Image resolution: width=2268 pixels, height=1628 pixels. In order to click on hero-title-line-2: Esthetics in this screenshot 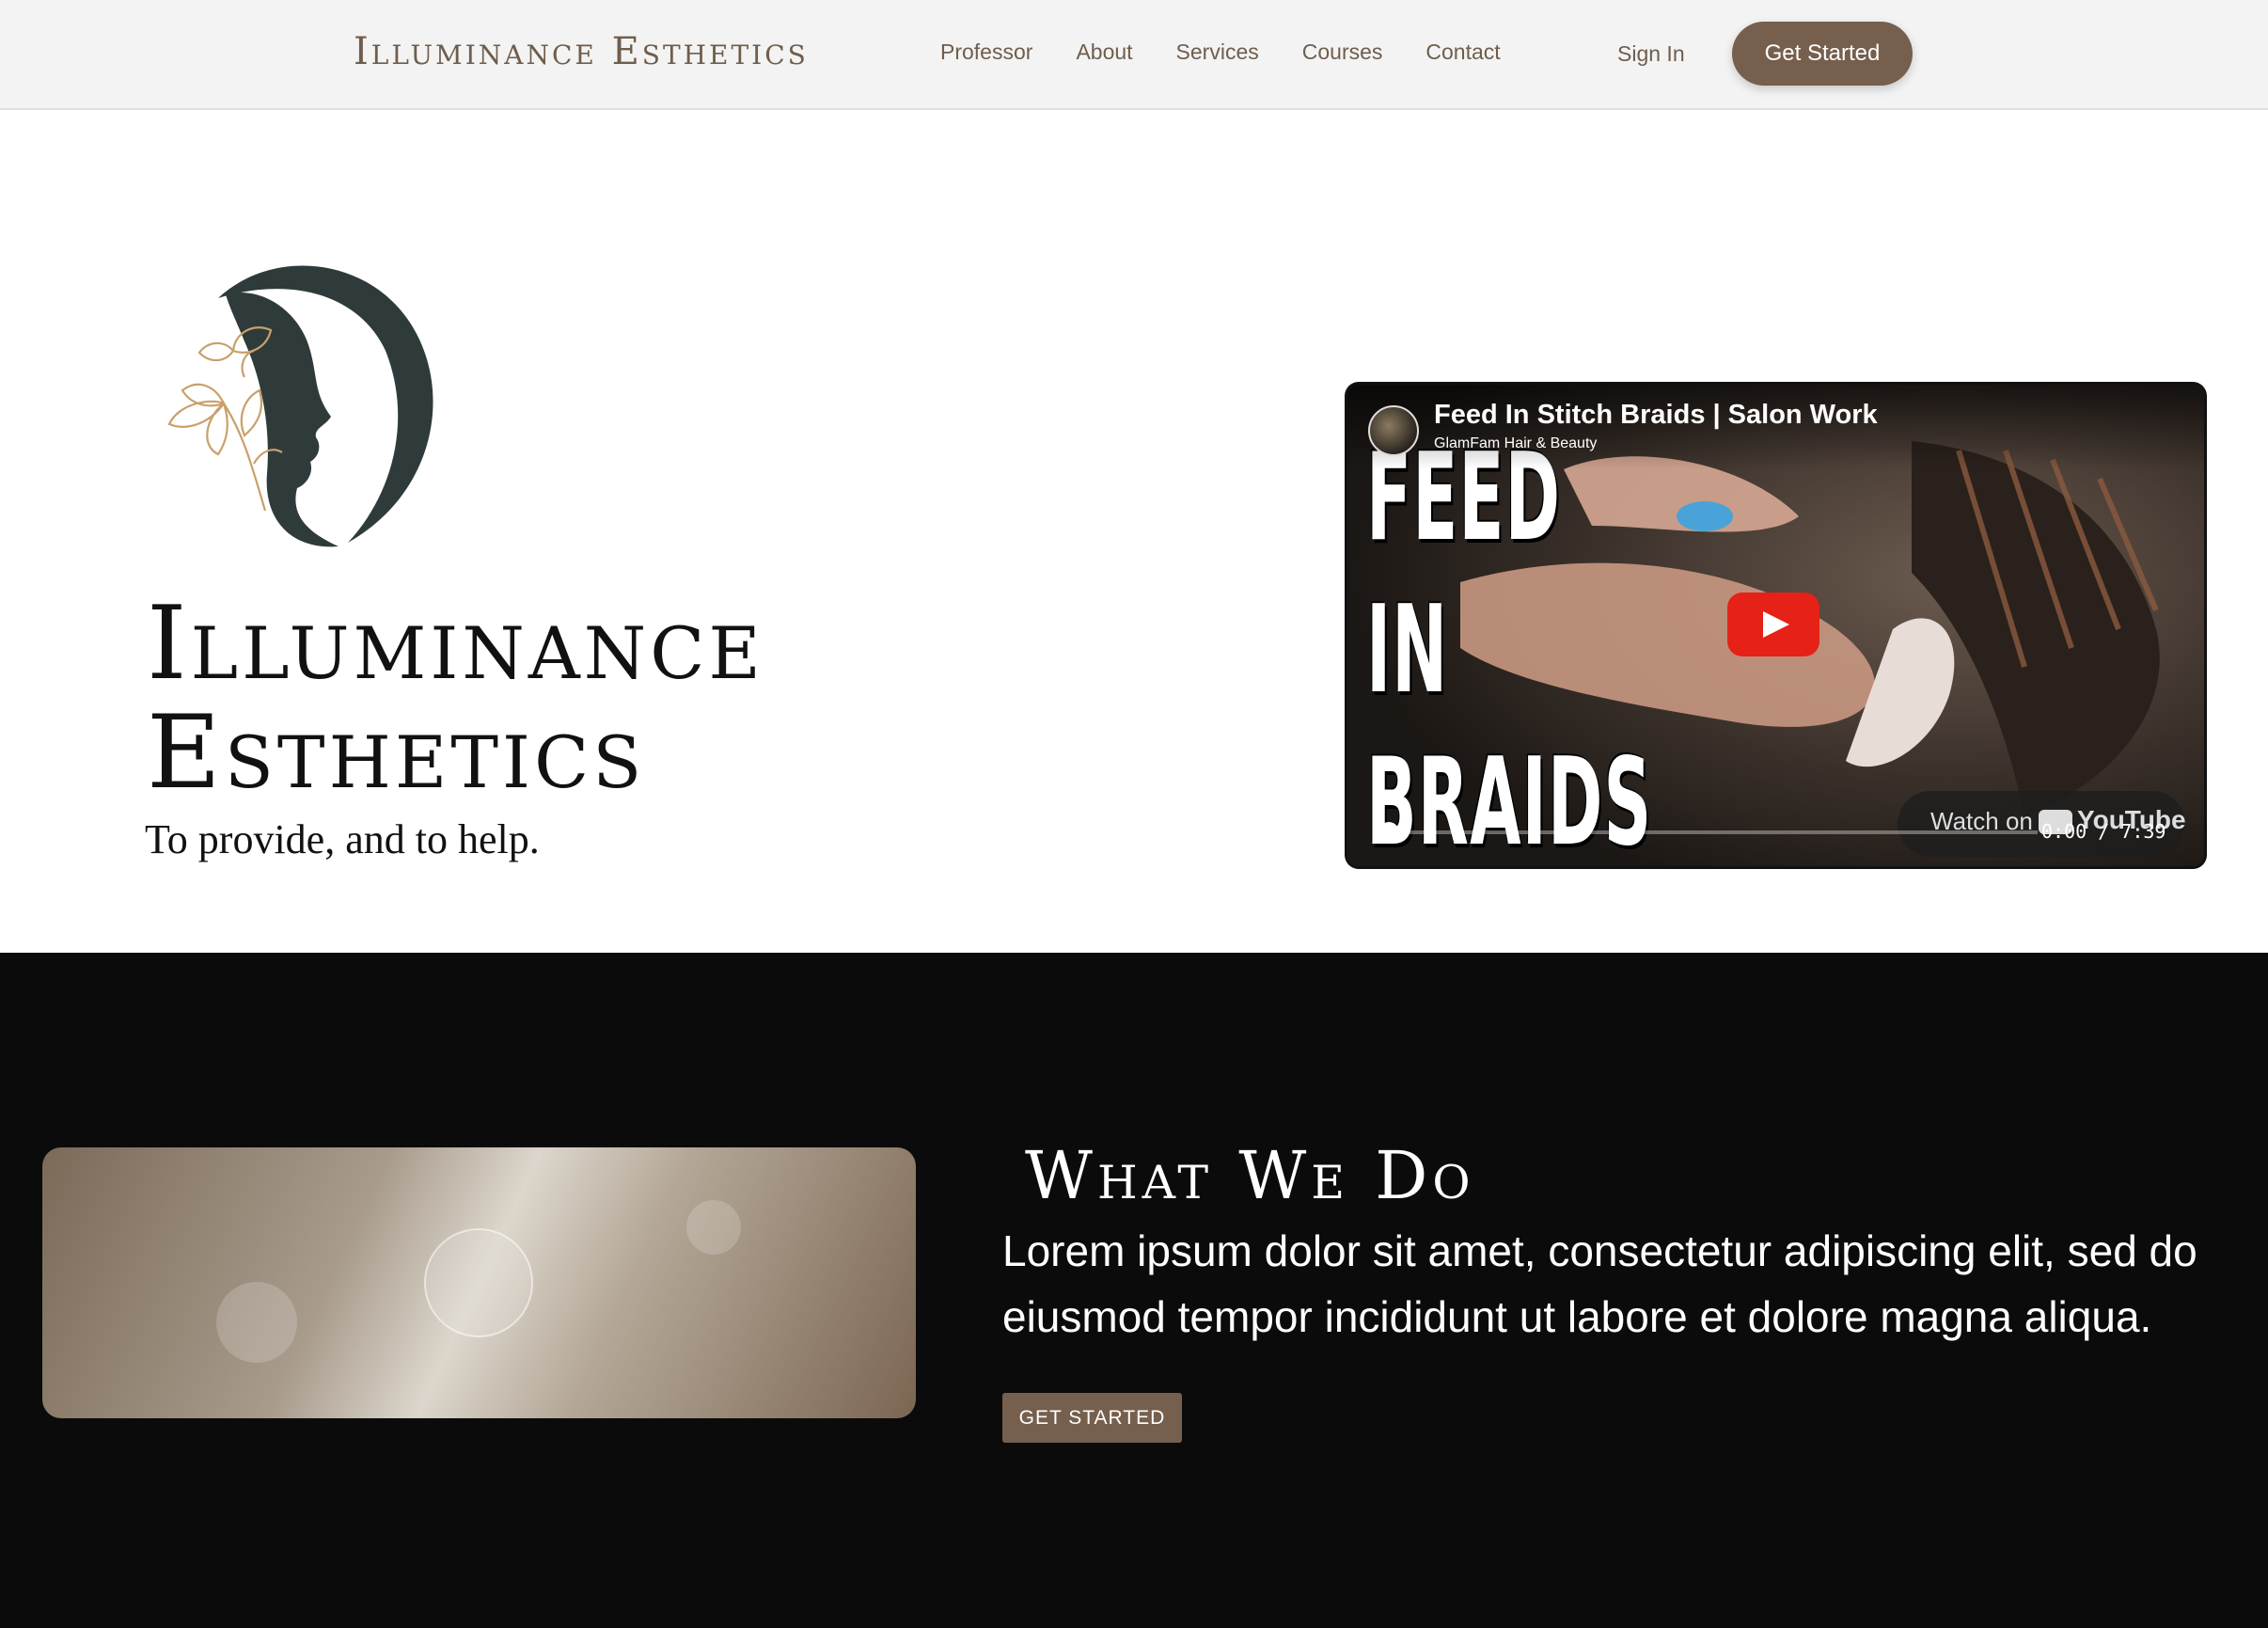, I will do `click(397, 753)`.